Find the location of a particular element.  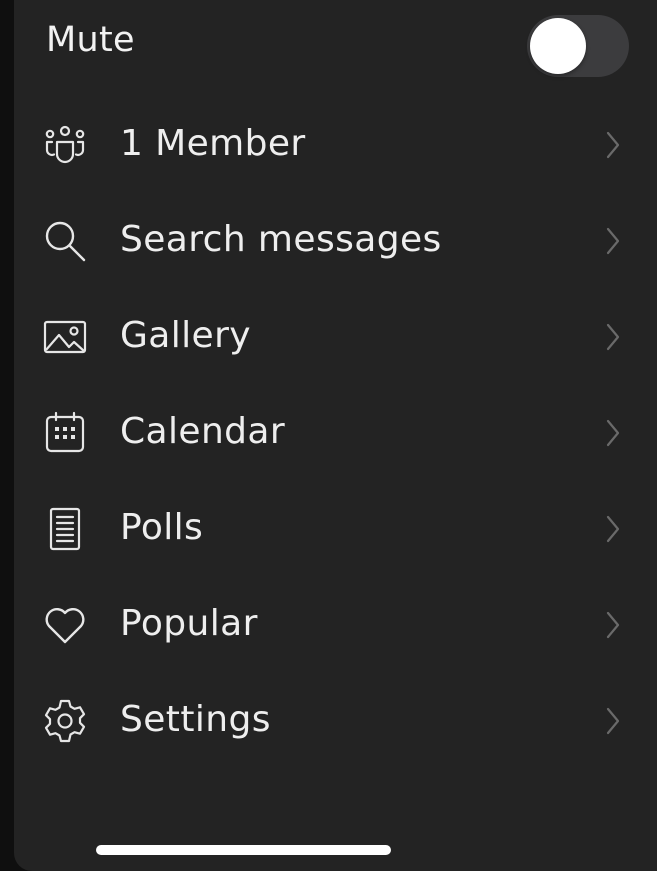

menu-item-polls: Polls is located at coordinates (335, 528).